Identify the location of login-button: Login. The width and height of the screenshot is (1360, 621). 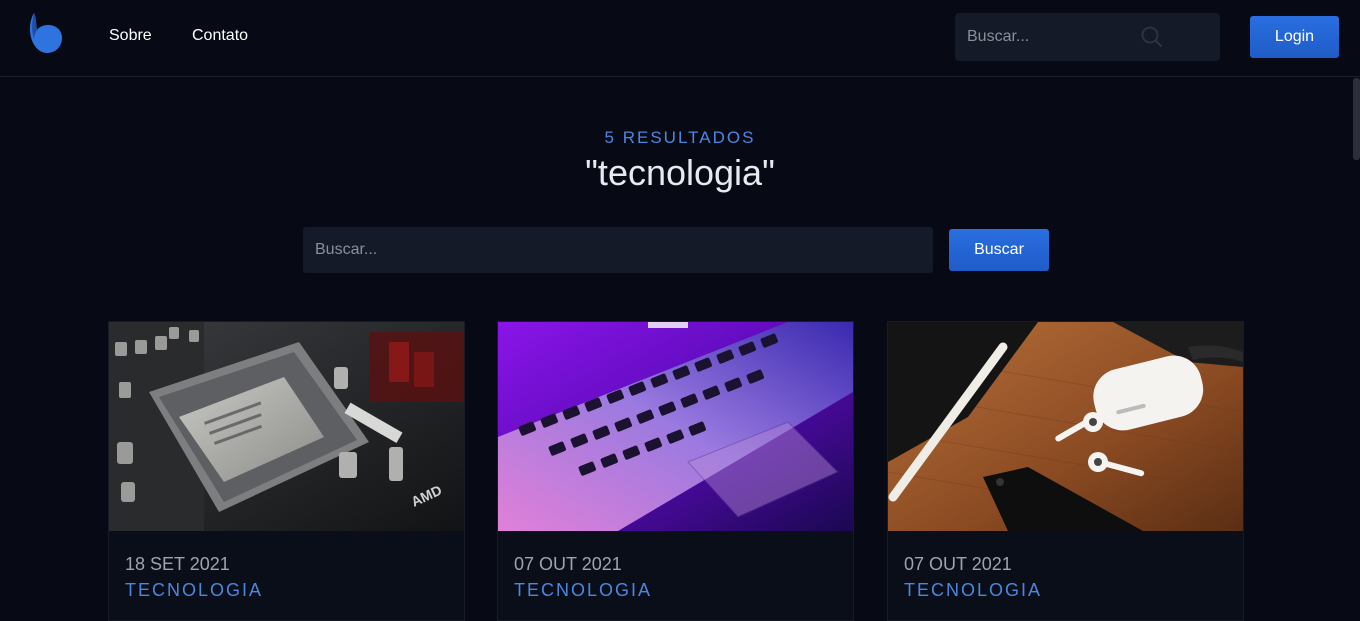
(1294, 37).